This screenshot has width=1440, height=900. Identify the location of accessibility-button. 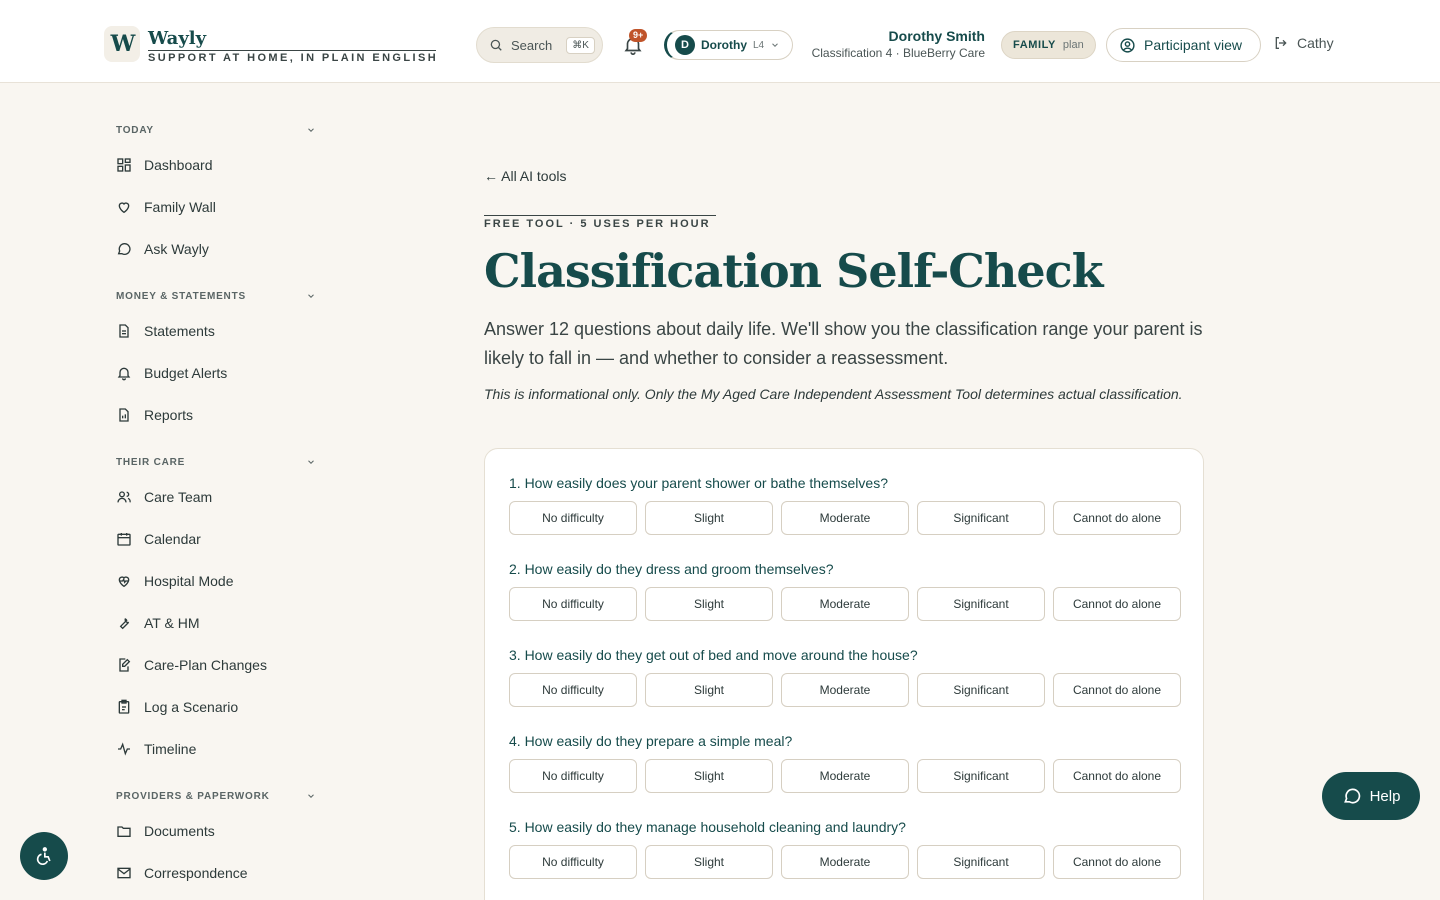
(44, 856).